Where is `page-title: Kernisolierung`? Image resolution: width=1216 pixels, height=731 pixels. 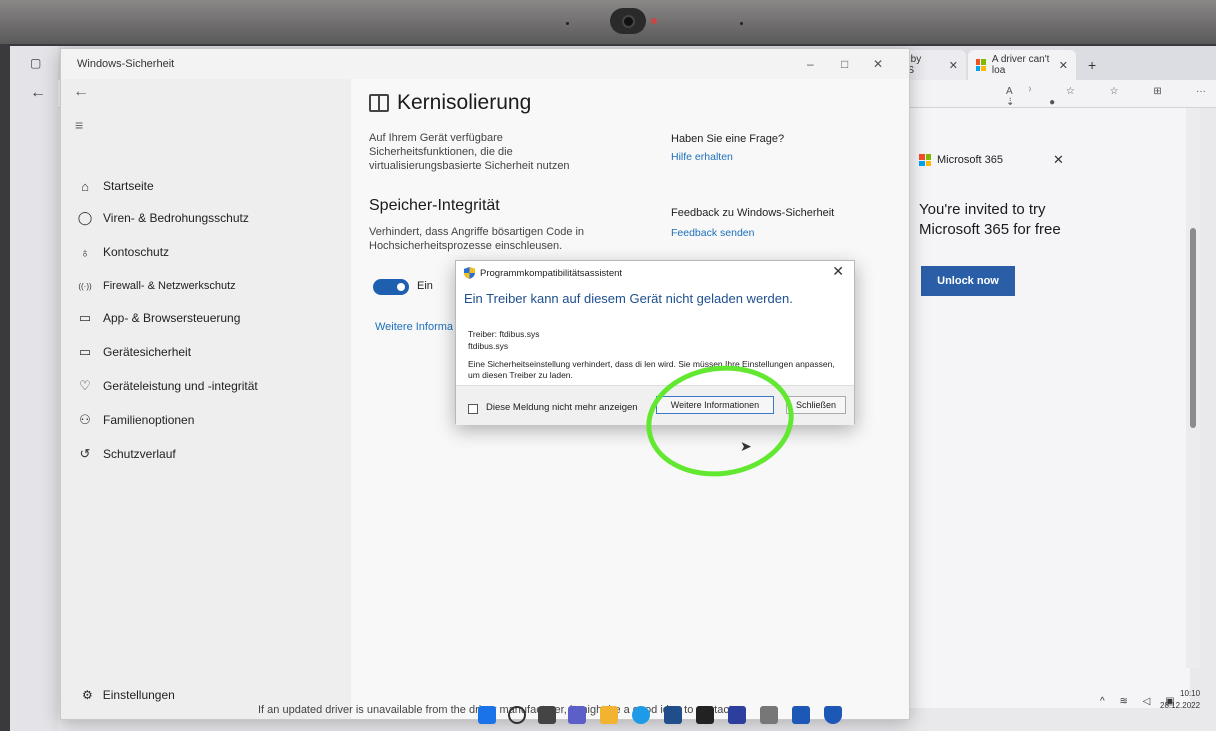 page-title: Kernisolierung is located at coordinates (450, 103).